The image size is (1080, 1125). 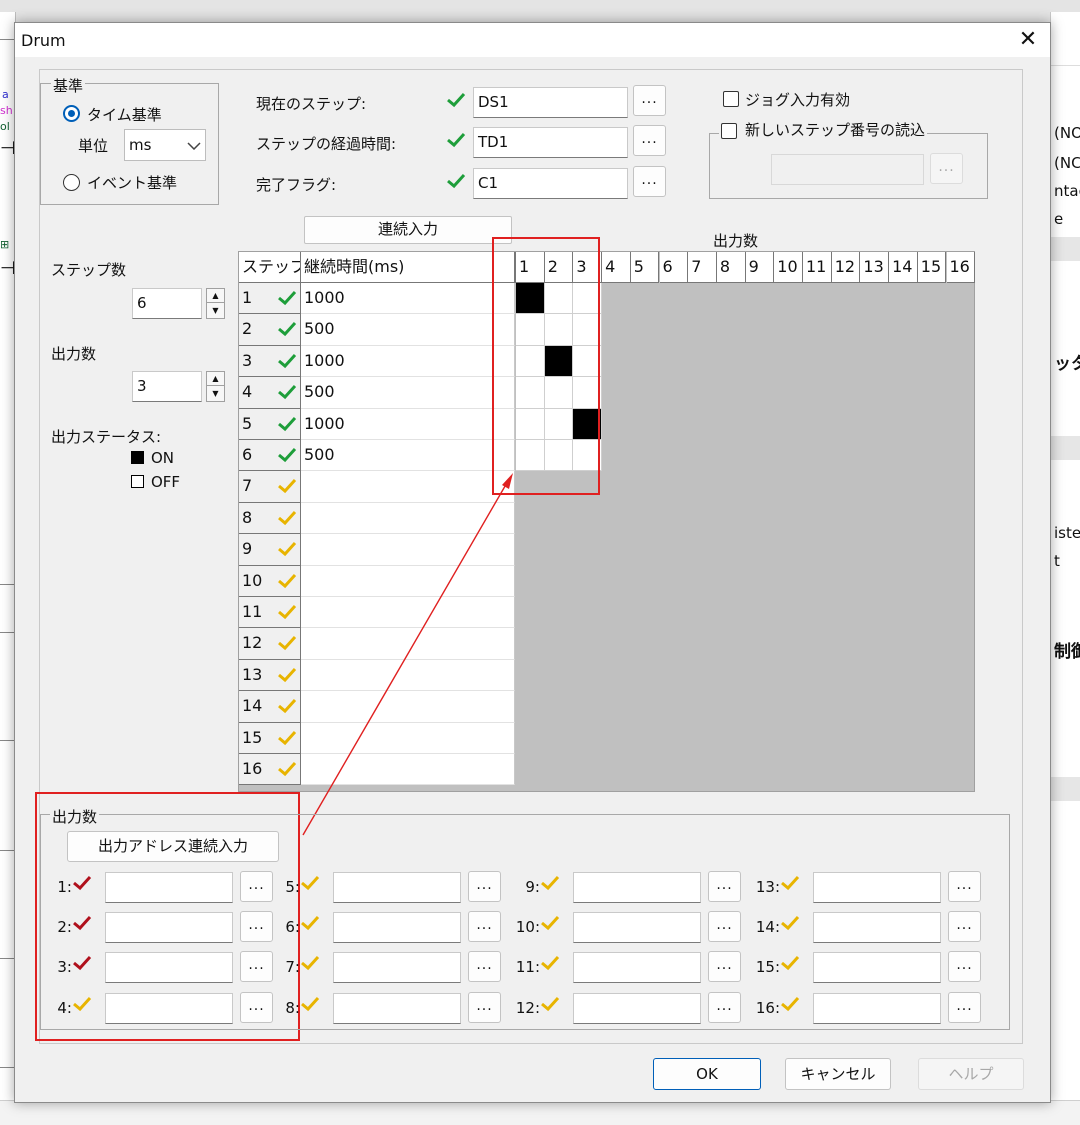 I want to click on close-button: ✕, so click(x=1028, y=40).